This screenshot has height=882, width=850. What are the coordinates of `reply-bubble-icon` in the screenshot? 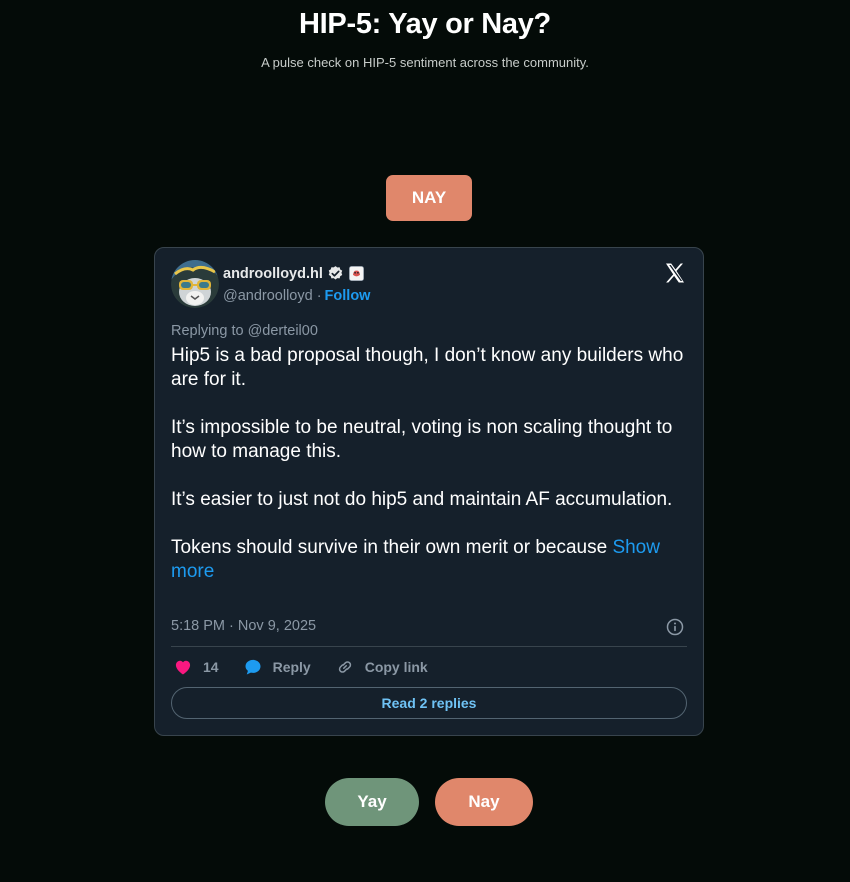 It's located at (253, 667).